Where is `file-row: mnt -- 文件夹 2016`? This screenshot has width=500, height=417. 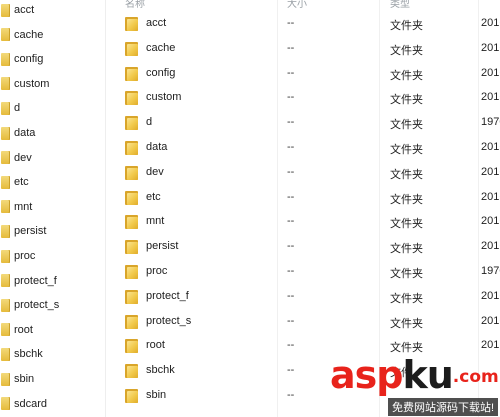 file-row: mnt -- 文件夹 2016 is located at coordinates (303, 222).